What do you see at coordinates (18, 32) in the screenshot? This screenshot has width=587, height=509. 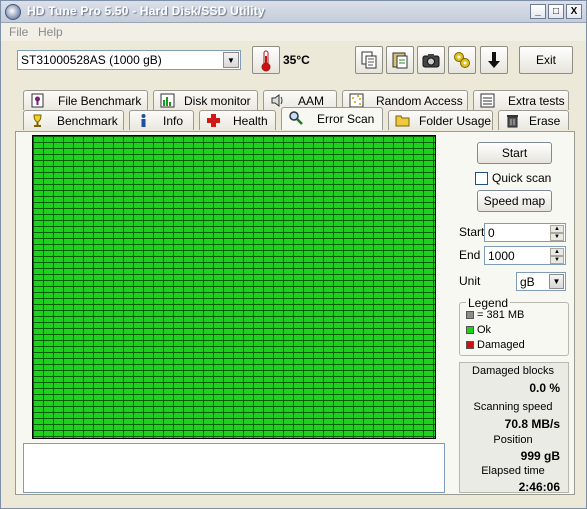 I see `menu-file: File` at bounding box center [18, 32].